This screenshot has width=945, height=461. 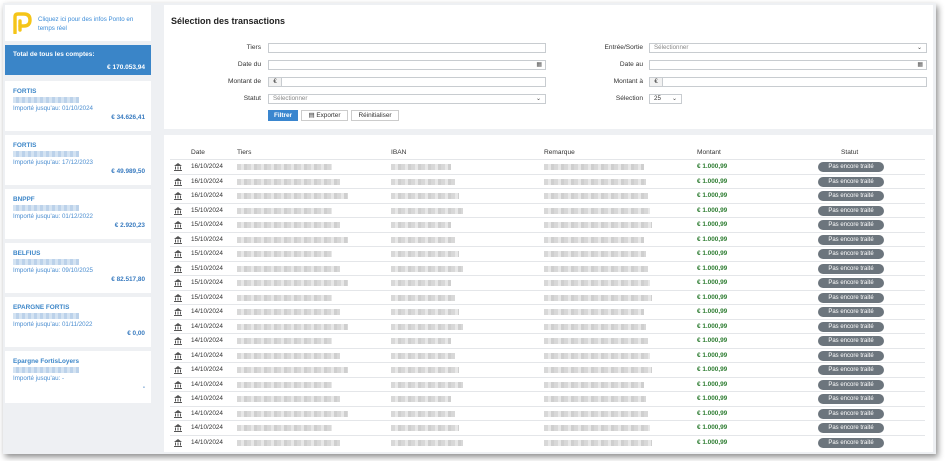 I want to click on tiers-label: Tiers, so click(x=253, y=47).